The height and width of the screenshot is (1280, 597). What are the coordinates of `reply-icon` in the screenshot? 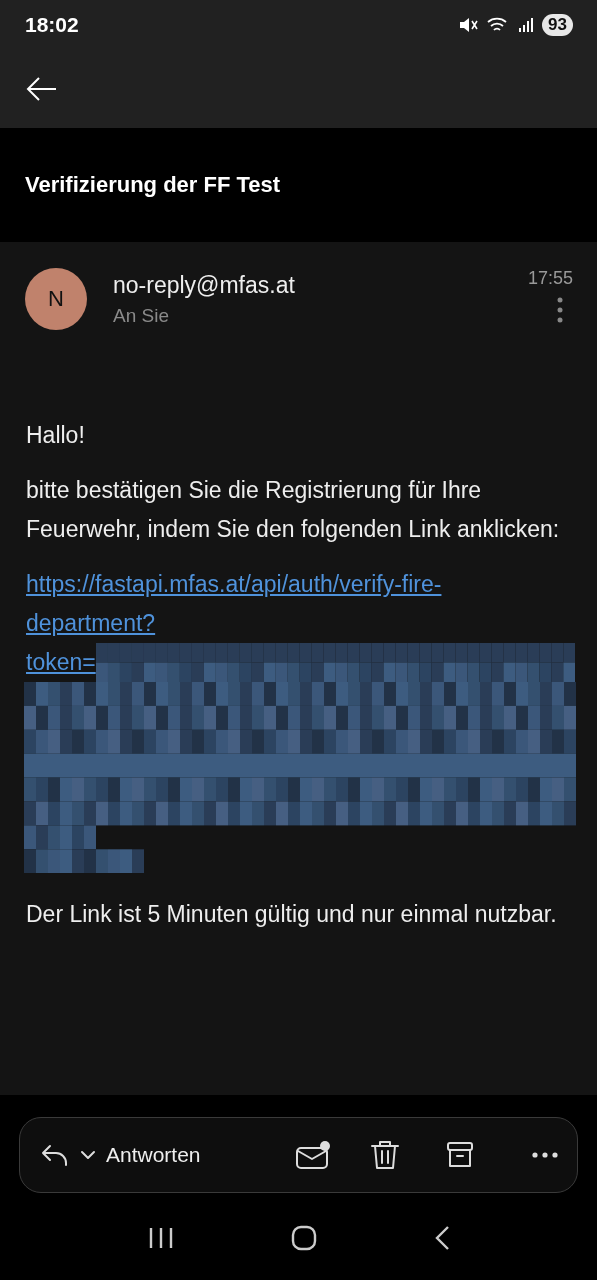 It's located at (55, 1155).